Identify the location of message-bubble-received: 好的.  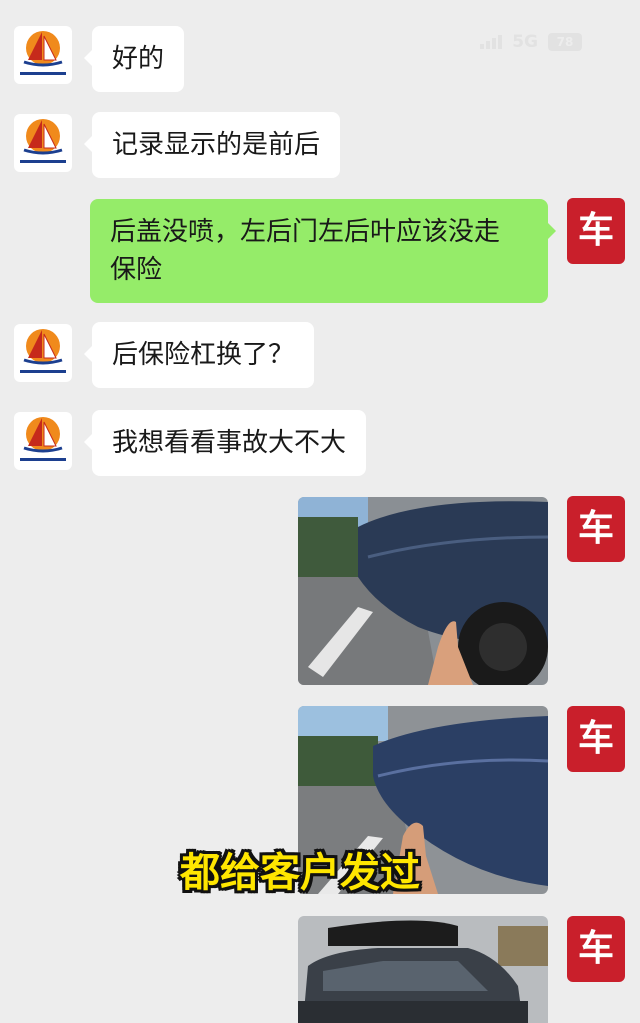
(134, 59).